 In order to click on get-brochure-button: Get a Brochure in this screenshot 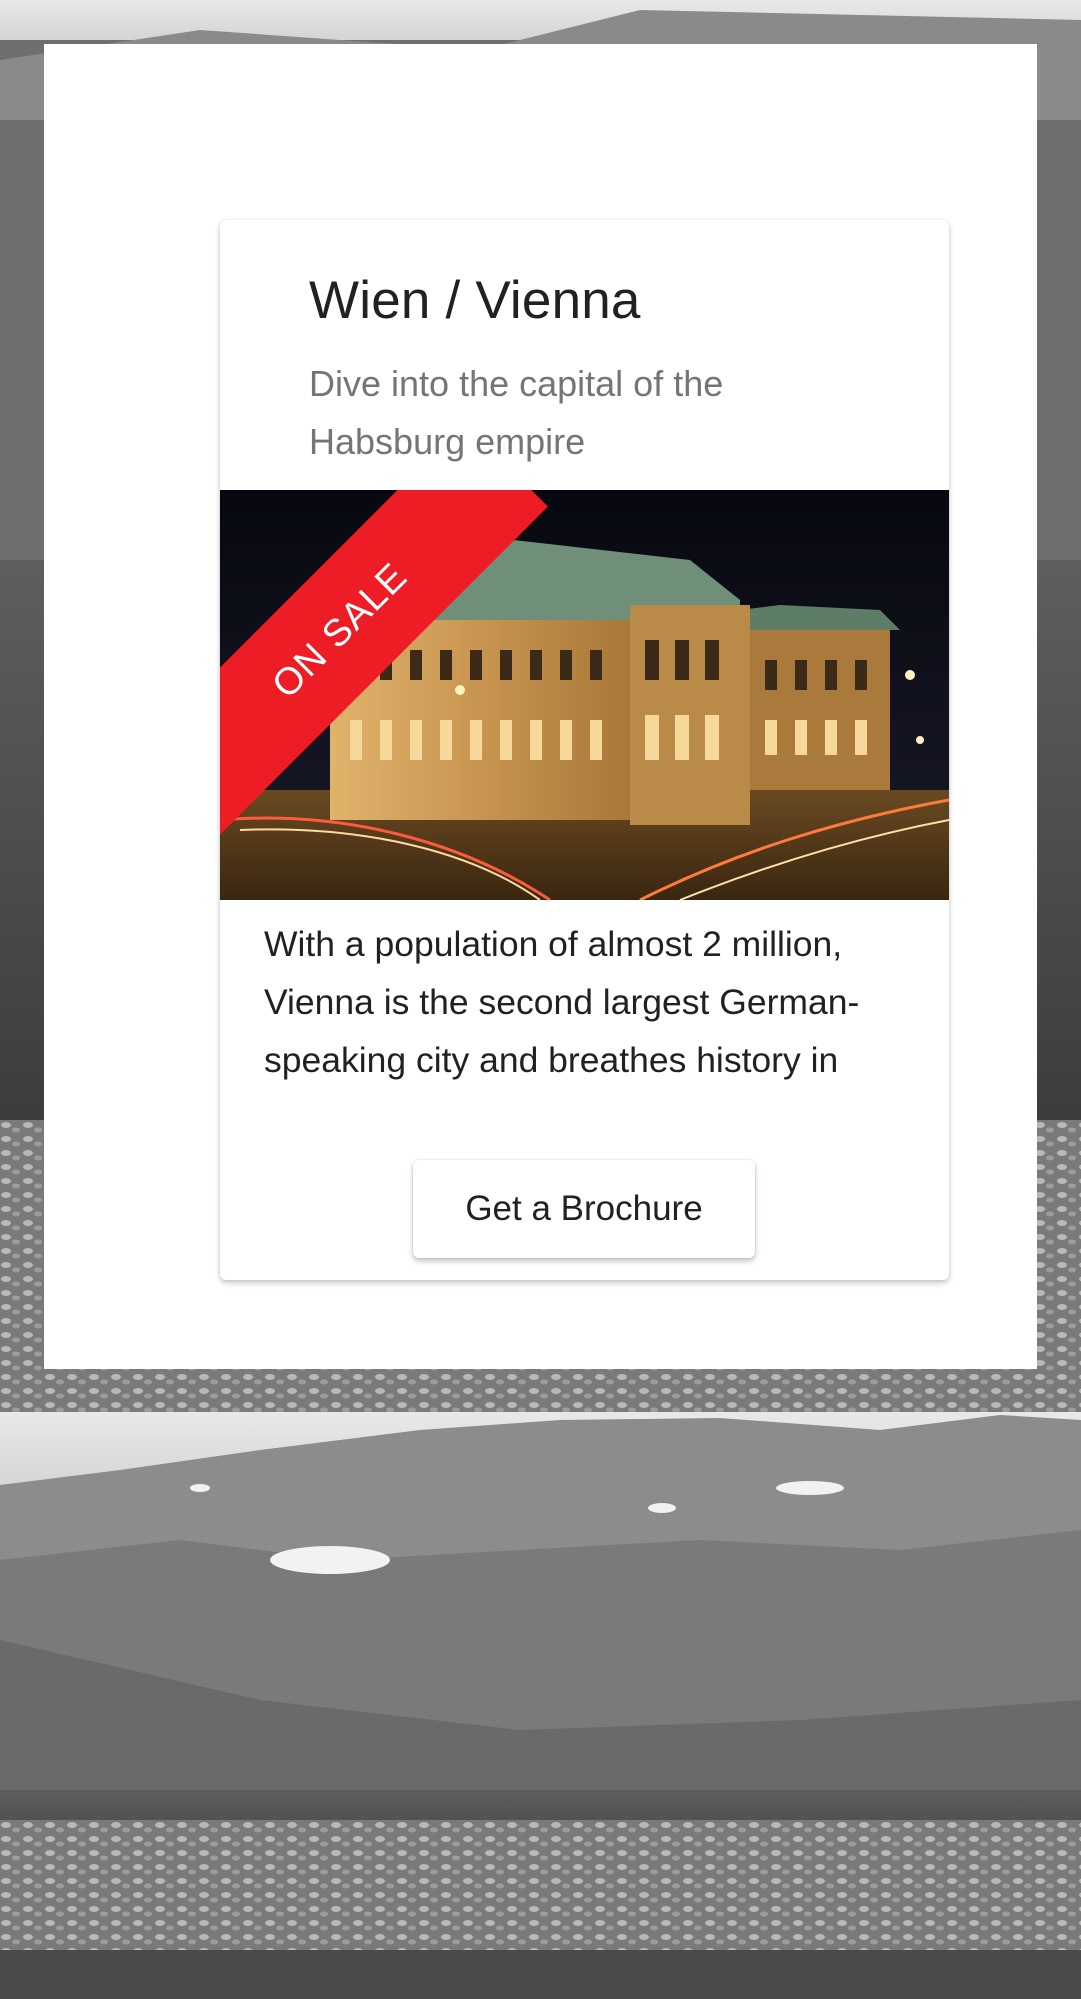, I will do `click(584, 1209)`.